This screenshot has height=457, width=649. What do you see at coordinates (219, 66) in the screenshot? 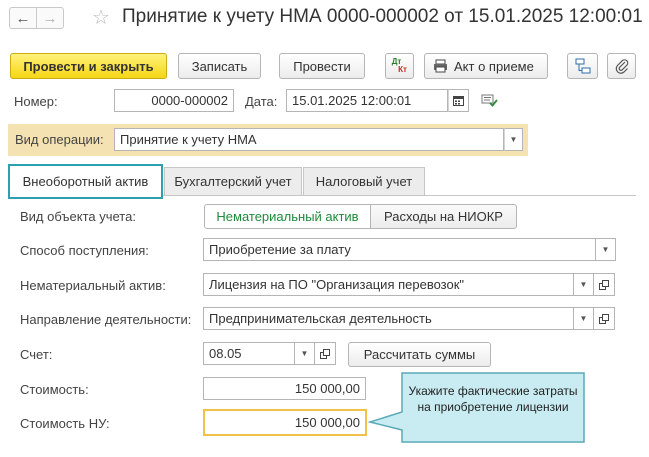
I see `save-button: Записать` at bounding box center [219, 66].